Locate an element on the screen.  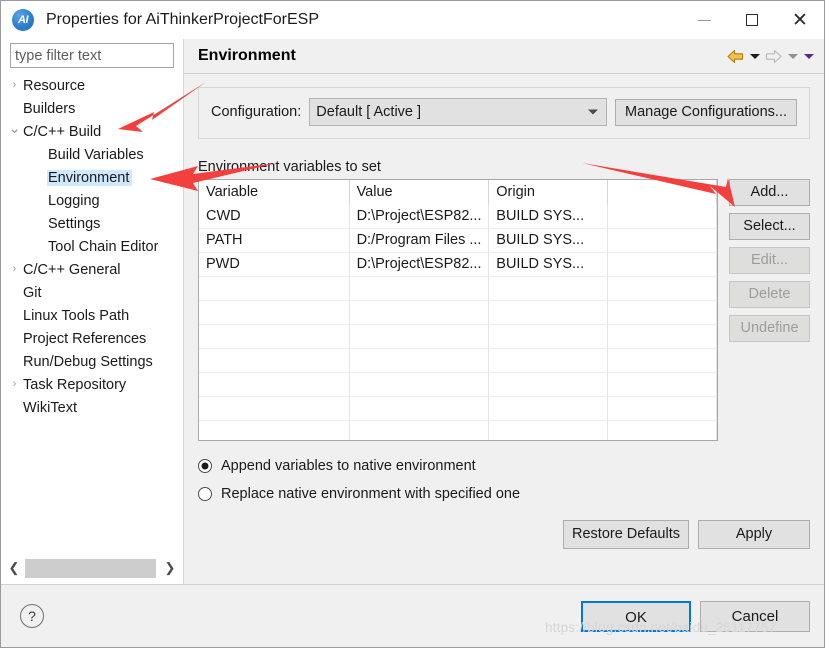
sidebar-item-logging: Logging is located at coordinates (92, 200).